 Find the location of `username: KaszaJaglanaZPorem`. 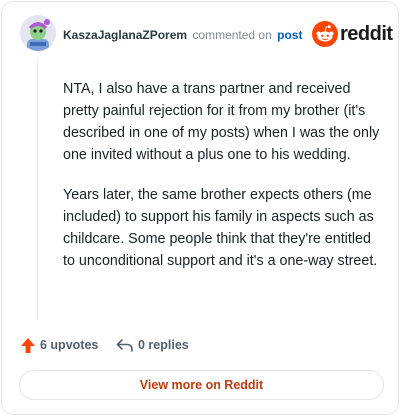

username: KaszaJaglanaZPorem is located at coordinates (125, 35).